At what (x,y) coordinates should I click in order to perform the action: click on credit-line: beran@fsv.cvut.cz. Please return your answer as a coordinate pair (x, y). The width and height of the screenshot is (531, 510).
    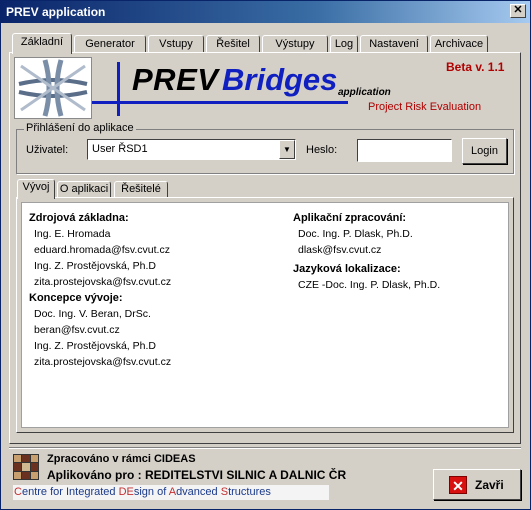
    Looking at the image, I should click on (77, 330).